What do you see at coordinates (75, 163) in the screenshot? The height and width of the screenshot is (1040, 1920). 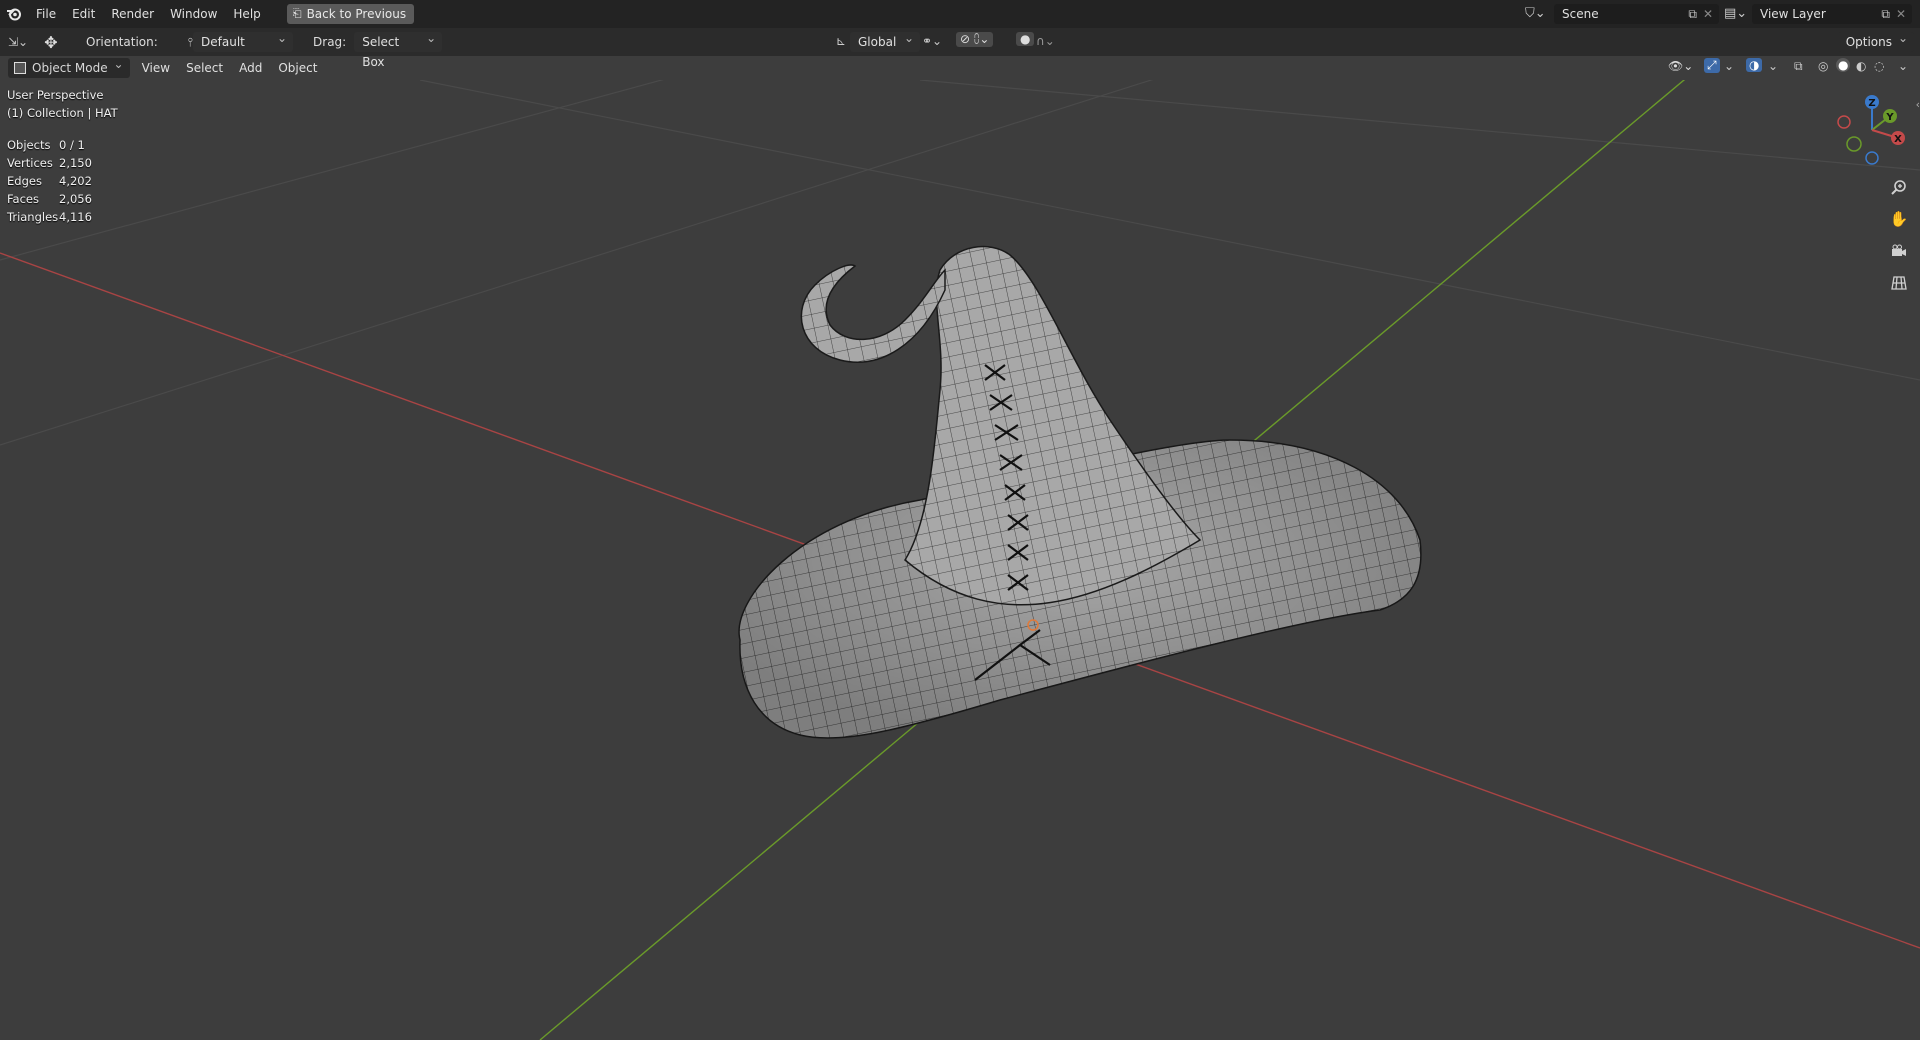 I see `stats-value: 2,150` at bounding box center [75, 163].